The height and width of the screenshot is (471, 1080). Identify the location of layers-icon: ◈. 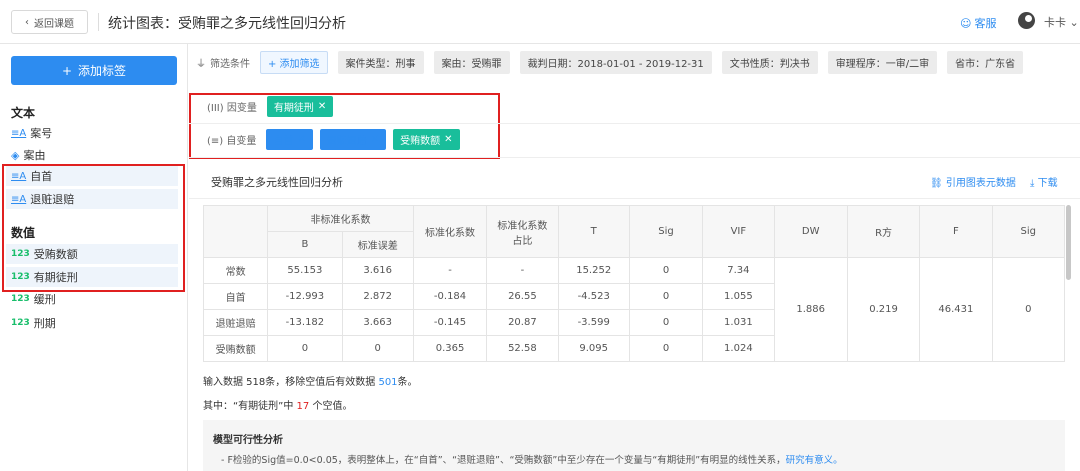
(15, 155).